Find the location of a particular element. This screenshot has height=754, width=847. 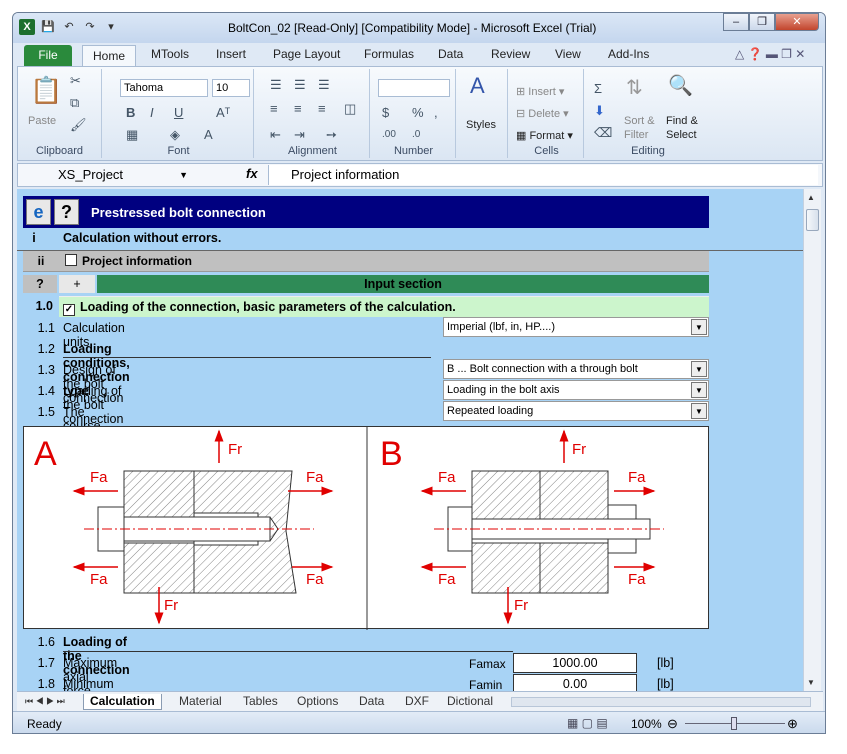

percent-icon: % is located at coordinates (418, 112).